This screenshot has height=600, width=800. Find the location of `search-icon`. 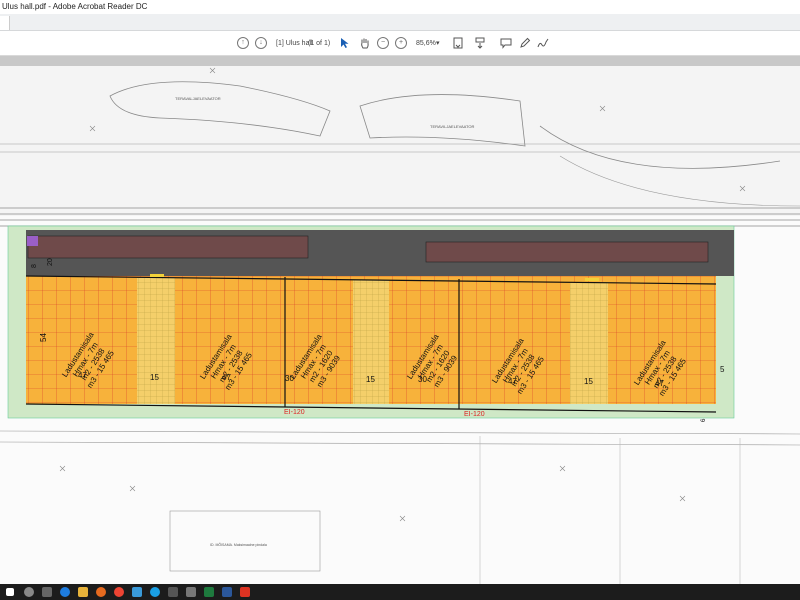

search-icon is located at coordinates (29, 592).